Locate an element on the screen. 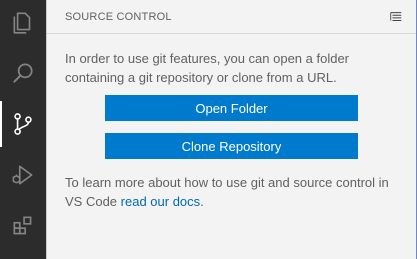  extensions-icon is located at coordinates (22, 225).